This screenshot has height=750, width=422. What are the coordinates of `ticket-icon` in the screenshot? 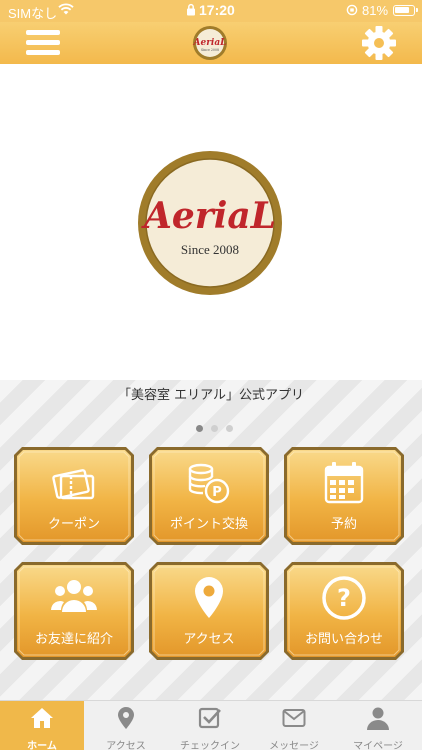 It's located at (73, 484).